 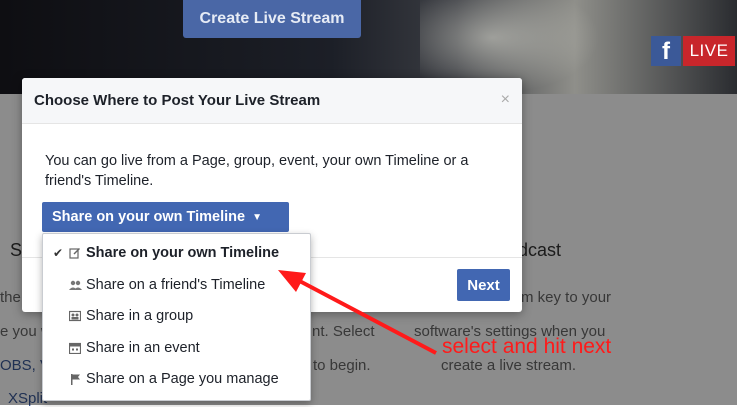 What do you see at coordinates (527, 346) in the screenshot?
I see `annotation-text: select and hit next` at bounding box center [527, 346].